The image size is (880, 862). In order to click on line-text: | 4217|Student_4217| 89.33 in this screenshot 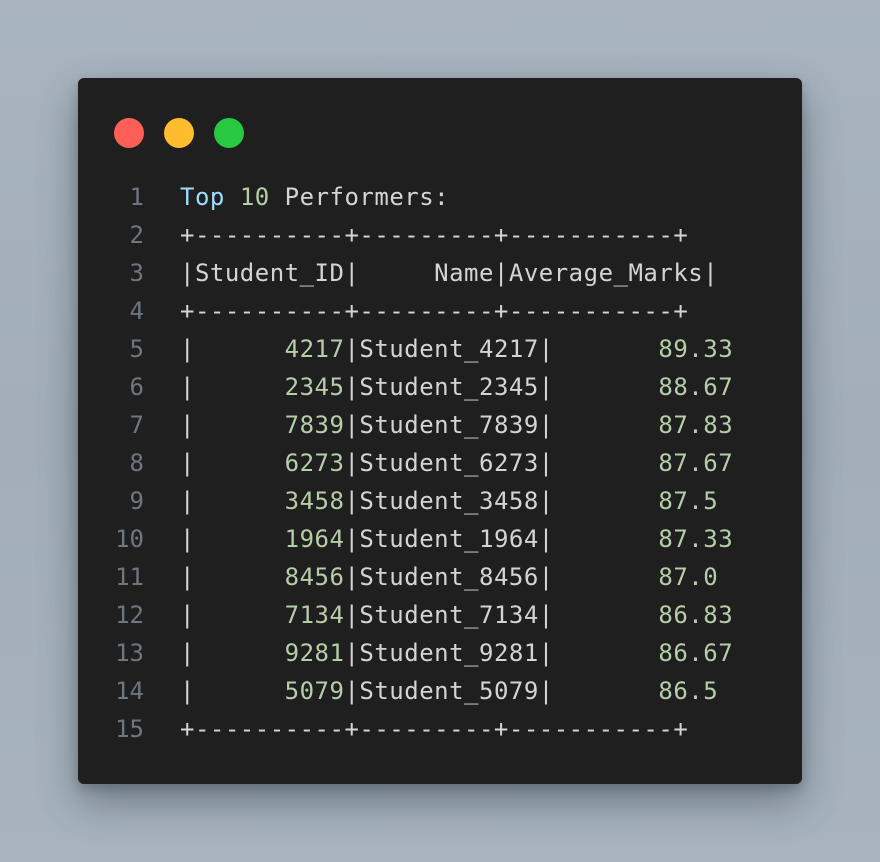, I will do `click(456, 349)`.